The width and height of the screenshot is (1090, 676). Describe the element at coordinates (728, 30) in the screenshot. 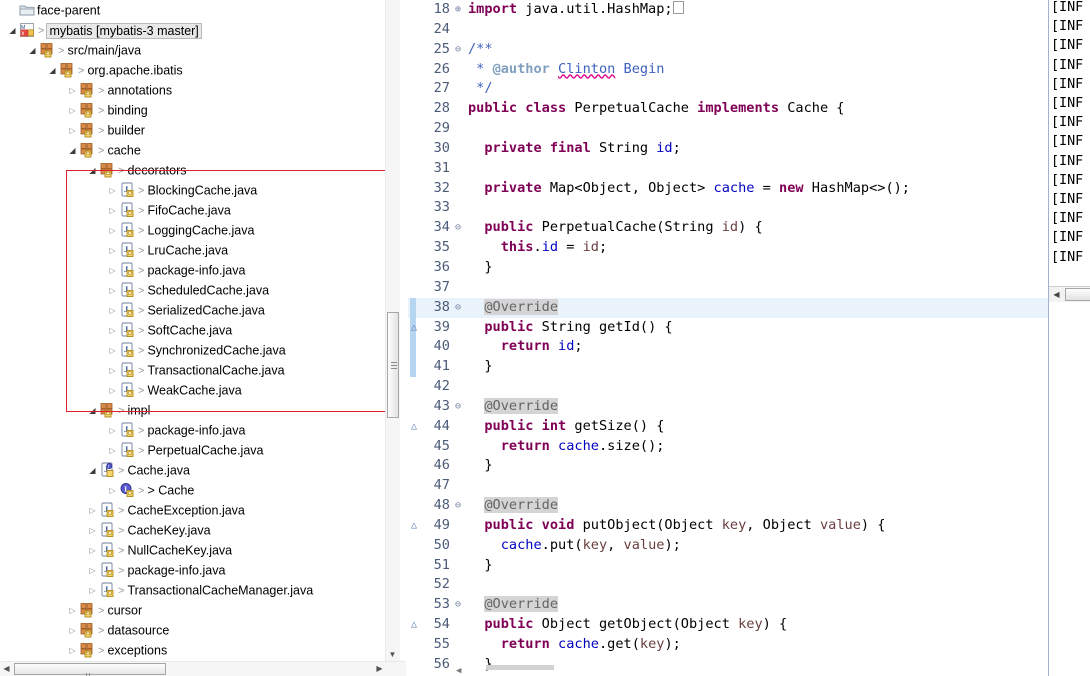

I see `code-line: 24` at that location.